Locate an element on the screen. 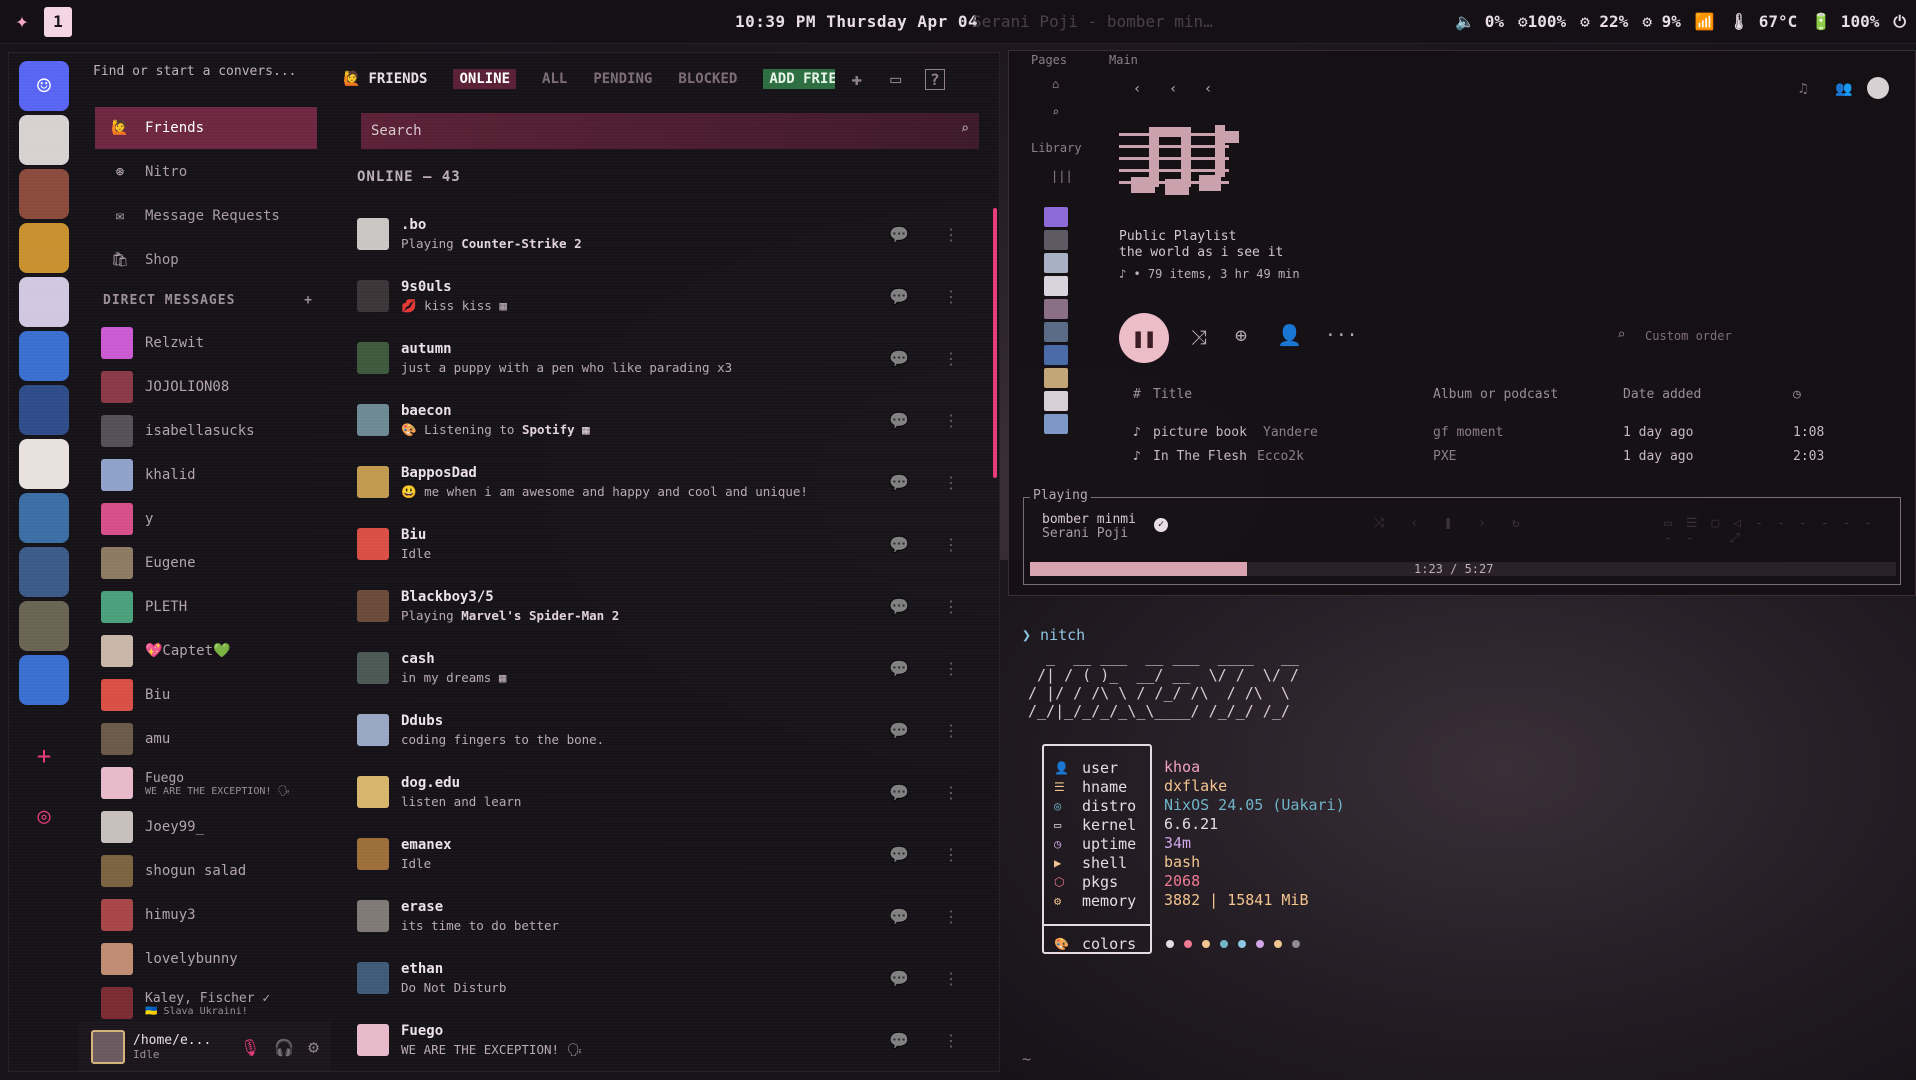  friends-search-input: Search ⌕ is located at coordinates (670, 131).